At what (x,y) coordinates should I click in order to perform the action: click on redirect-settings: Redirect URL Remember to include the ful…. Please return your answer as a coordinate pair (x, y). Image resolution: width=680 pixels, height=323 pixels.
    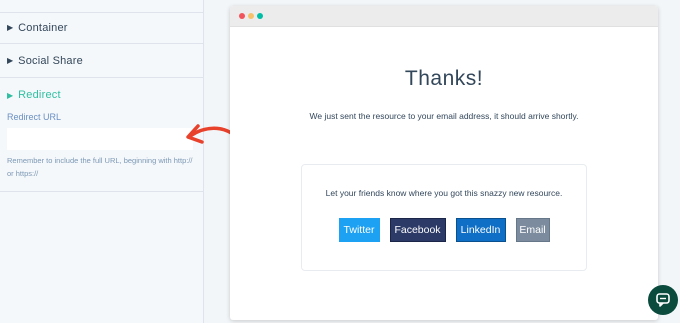
    Looking at the image, I should click on (101, 146).